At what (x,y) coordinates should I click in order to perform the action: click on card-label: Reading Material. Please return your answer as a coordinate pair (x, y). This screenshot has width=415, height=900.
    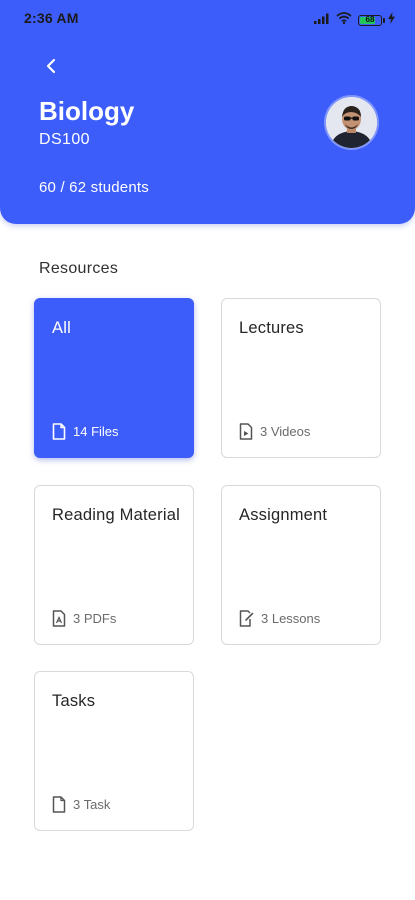
    Looking at the image, I should click on (116, 515).